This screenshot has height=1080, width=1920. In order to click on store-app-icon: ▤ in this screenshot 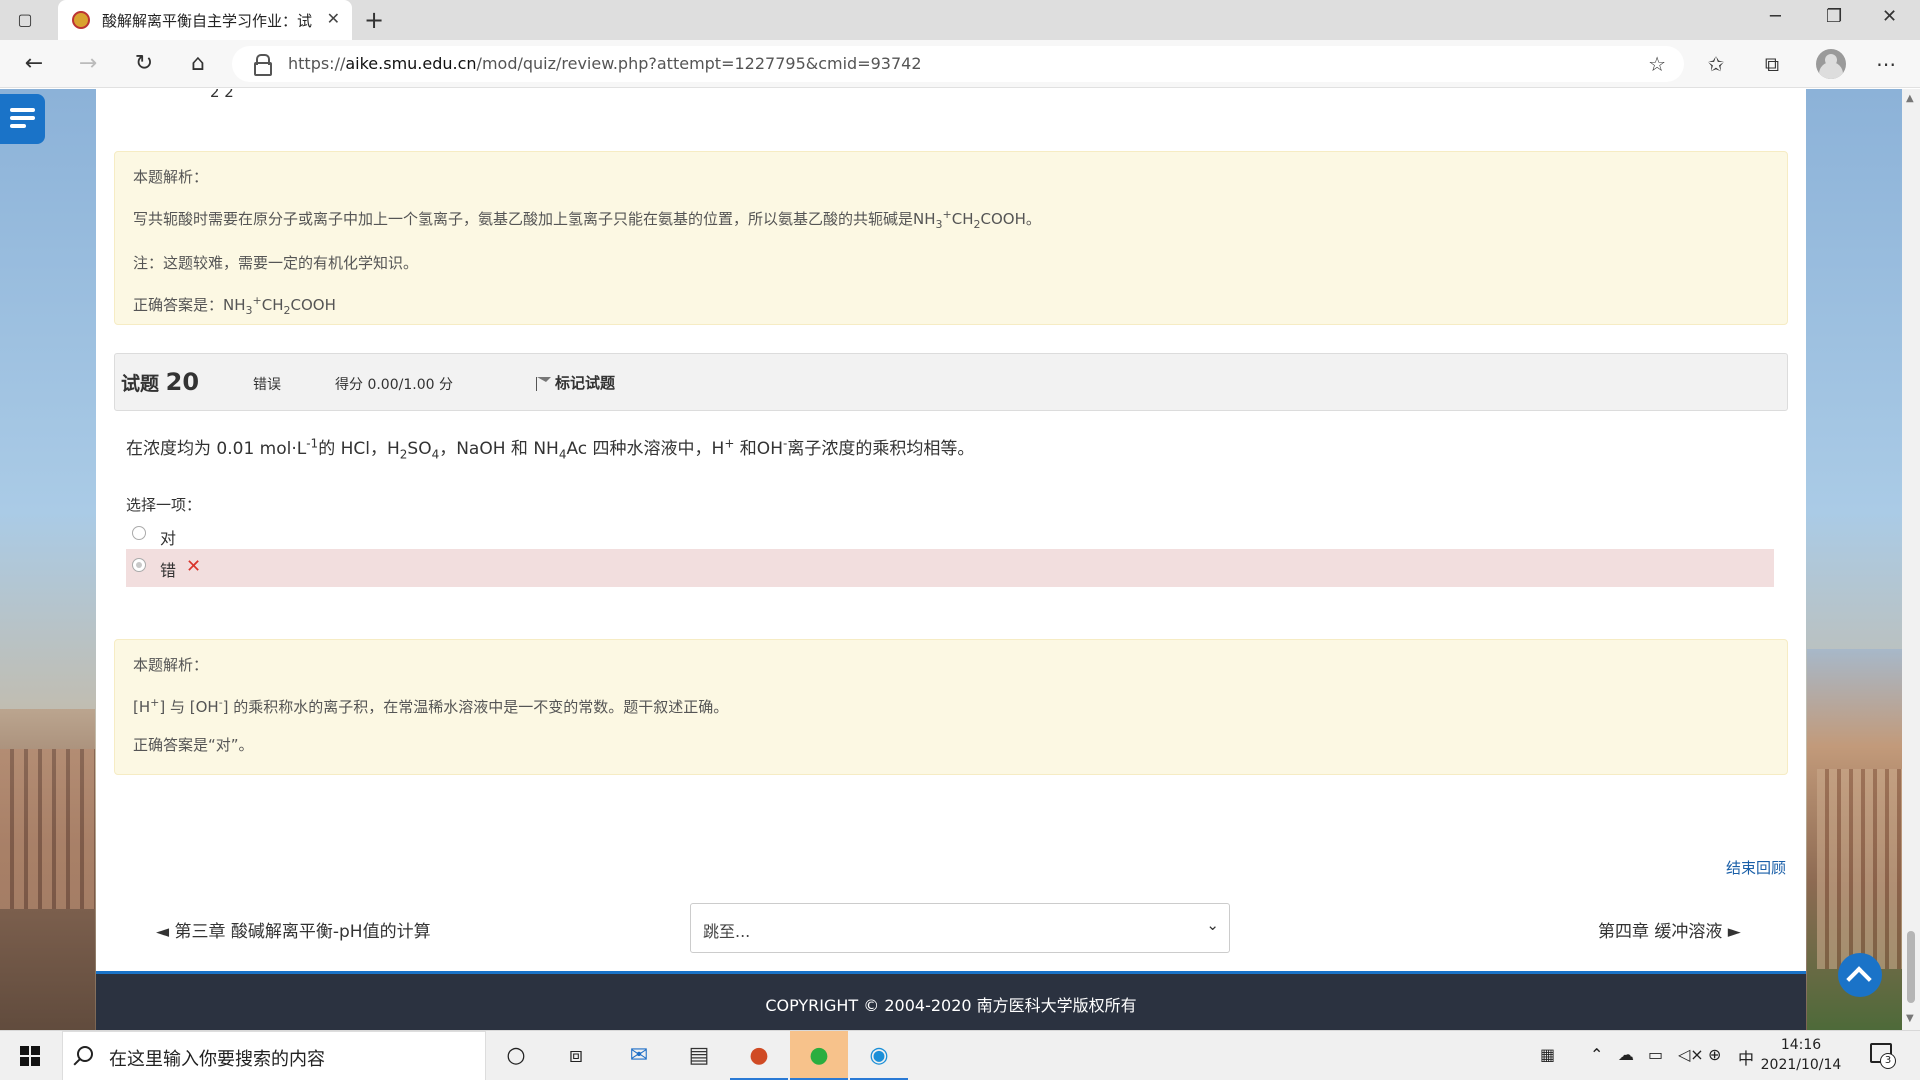, I will do `click(699, 1055)`.